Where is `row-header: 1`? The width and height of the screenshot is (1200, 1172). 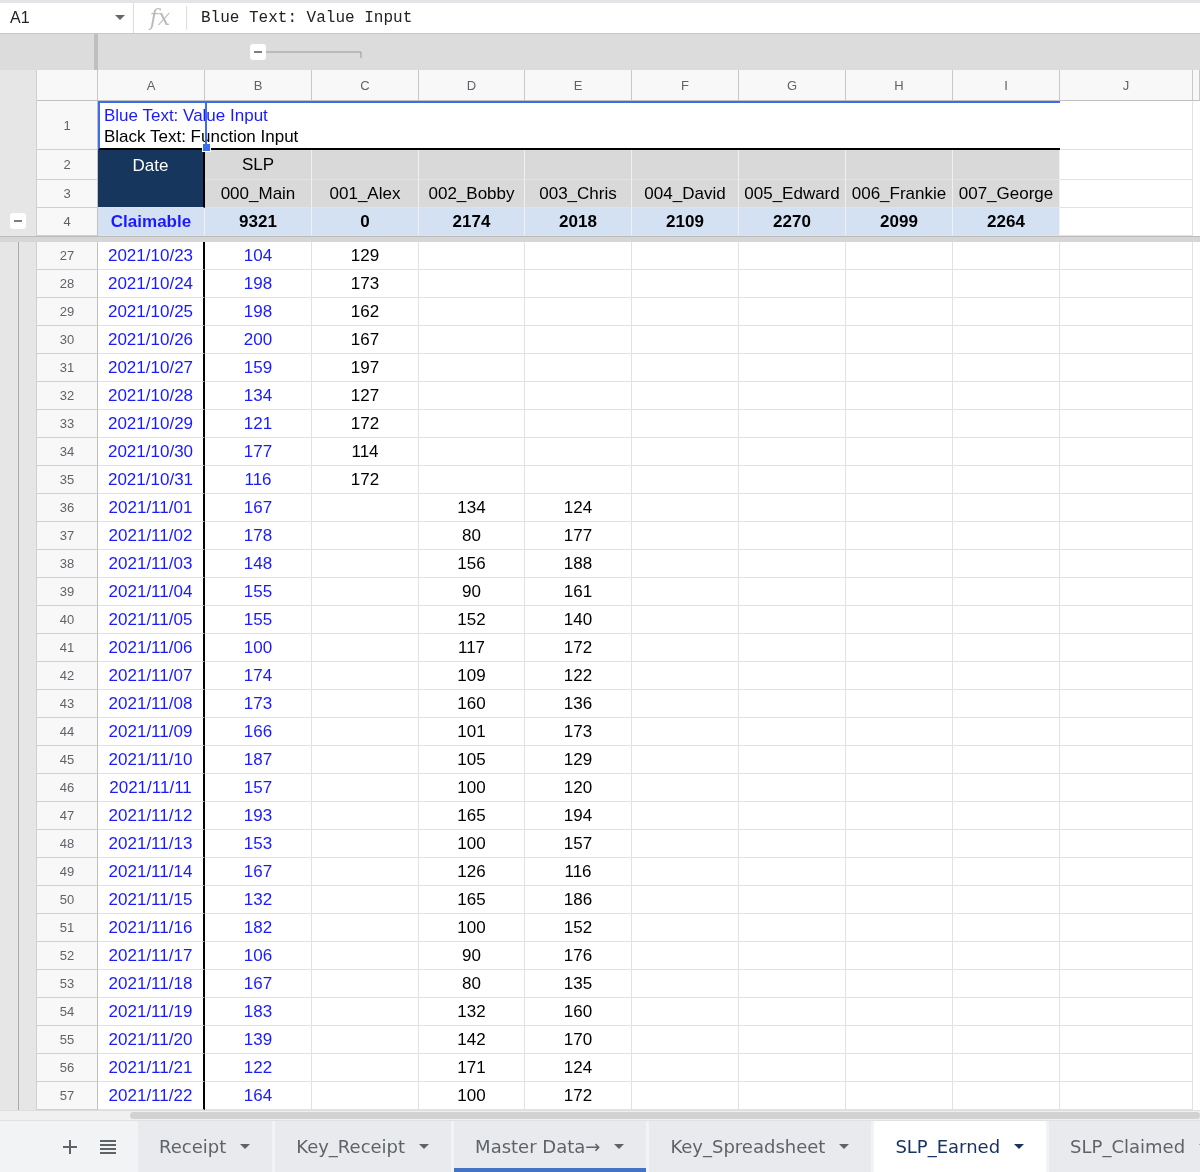
row-header: 1 is located at coordinates (67, 125).